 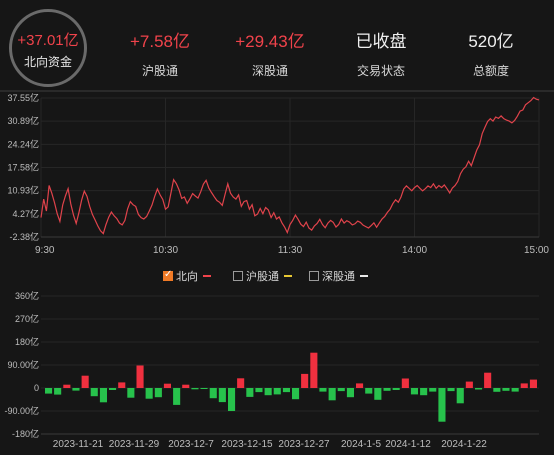 What do you see at coordinates (78, 444) in the screenshot?
I see `x-tick-label: 2023-11-21` at bounding box center [78, 444].